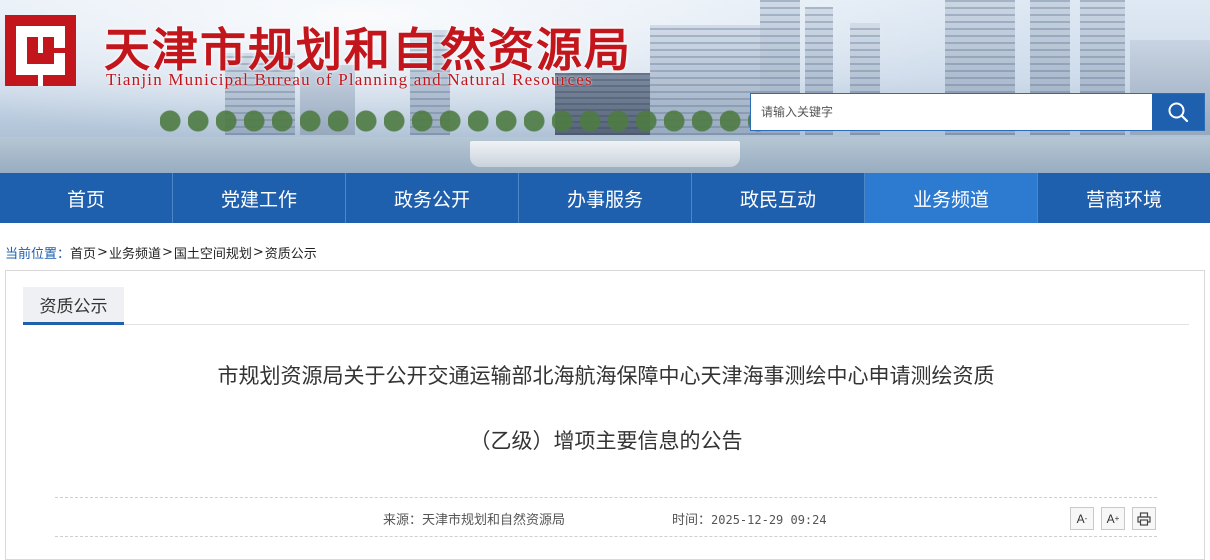 Image resolution: width=1210 pixels, height=560 pixels. I want to click on nav-item-services: 办事服务, so click(605, 198).